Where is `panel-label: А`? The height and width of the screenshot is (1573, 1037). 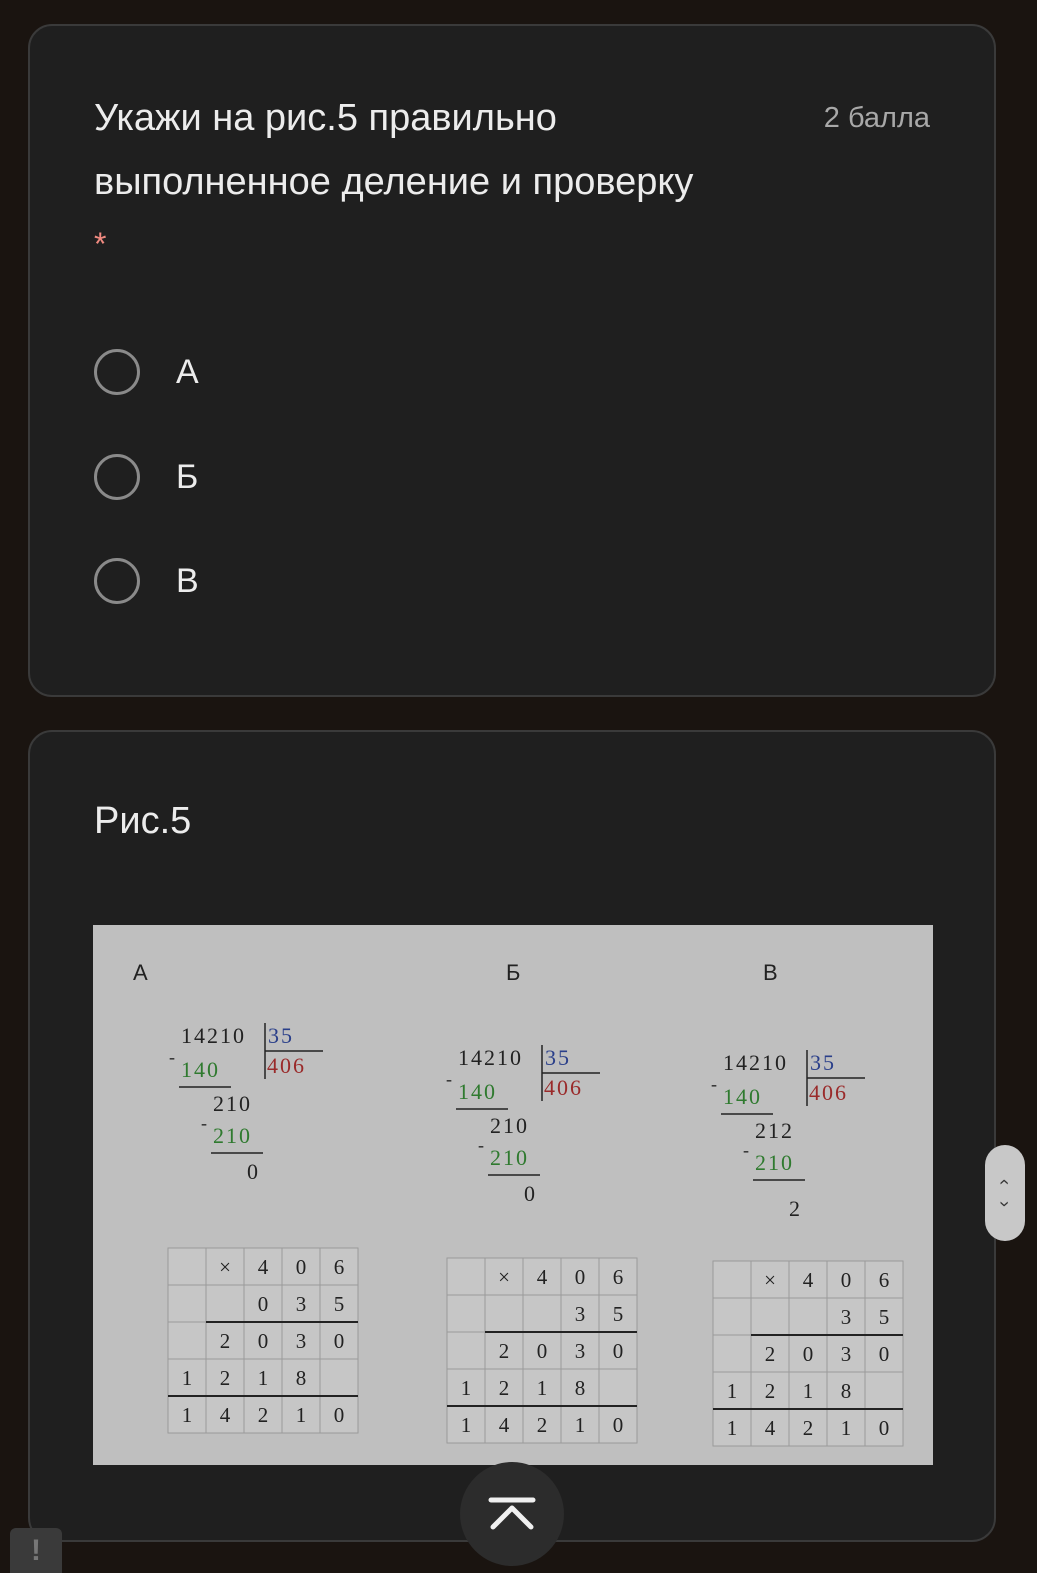 panel-label: А is located at coordinates (140, 972).